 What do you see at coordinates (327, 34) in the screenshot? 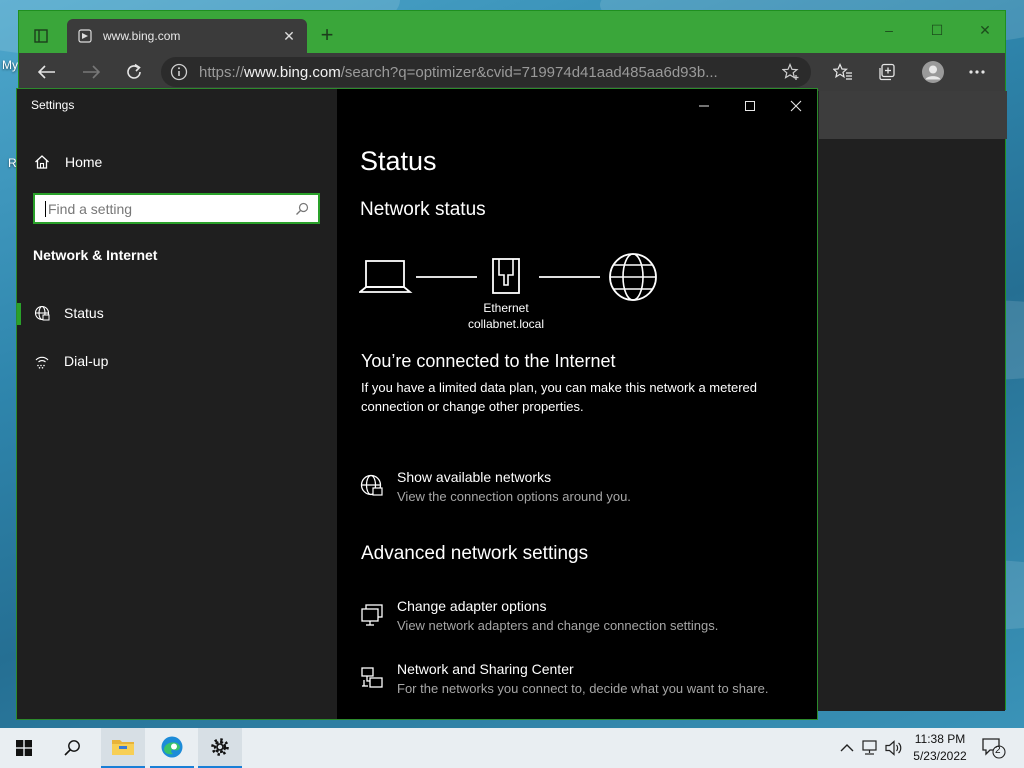
I see `new-tab-button: +` at bounding box center [327, 34].